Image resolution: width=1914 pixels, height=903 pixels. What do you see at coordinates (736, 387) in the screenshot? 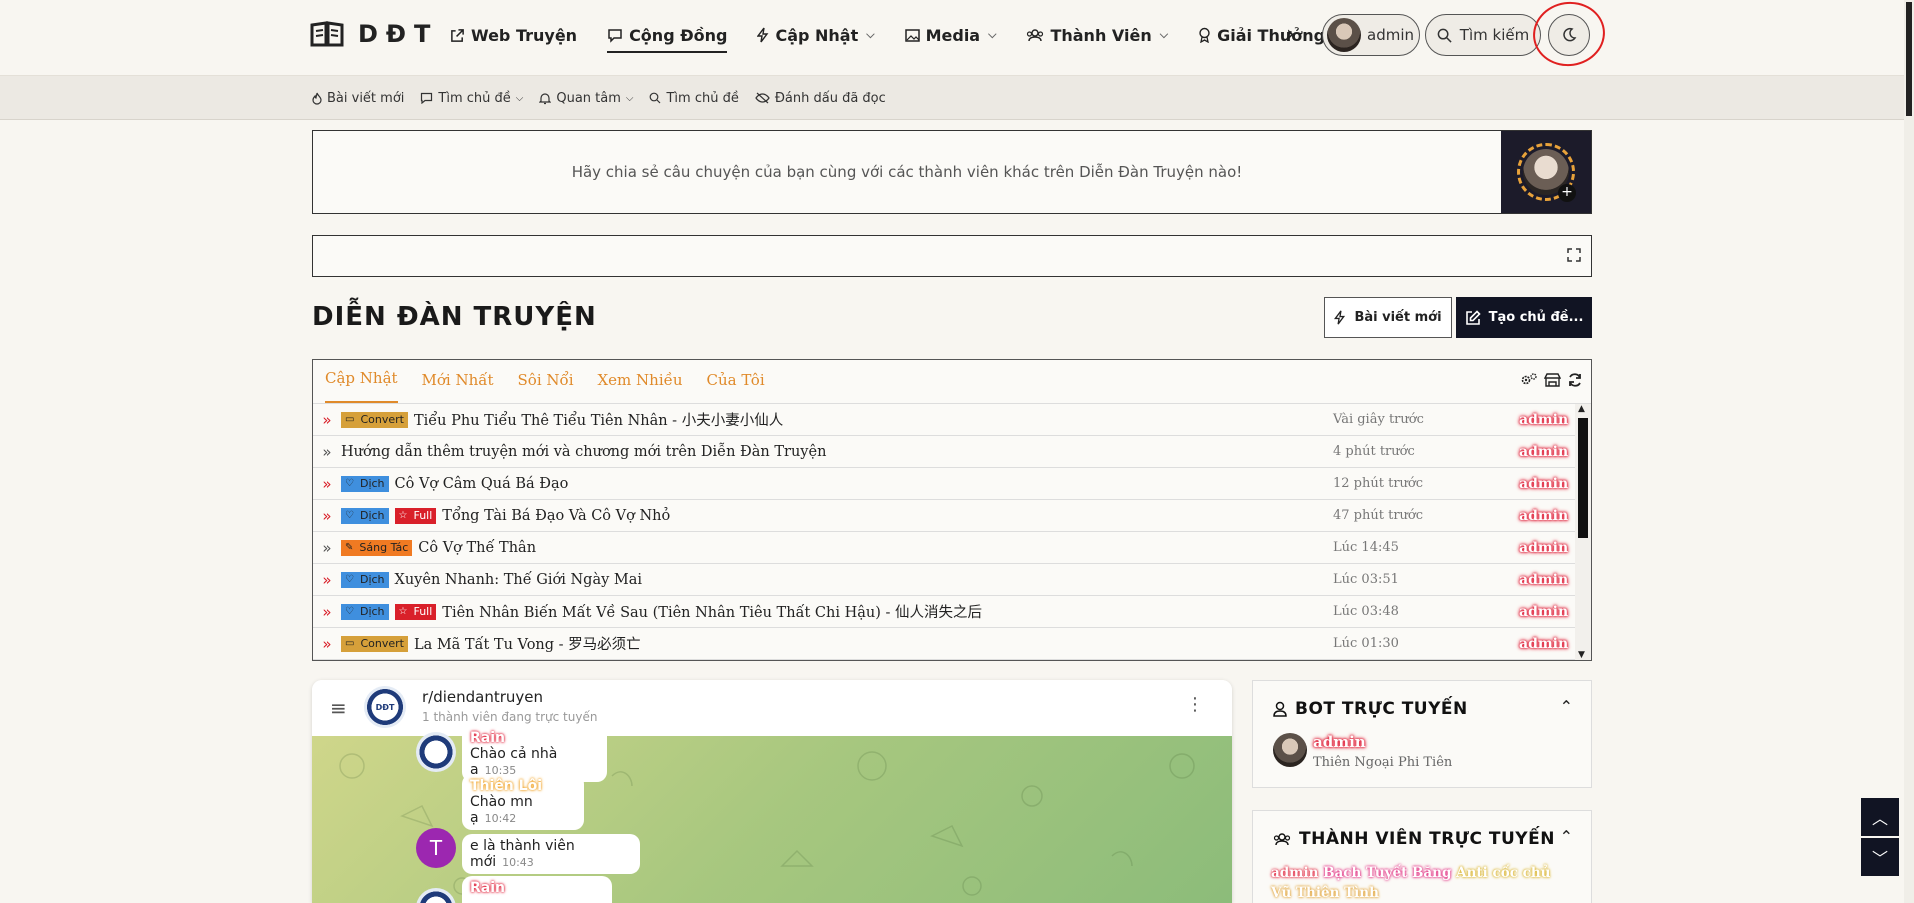
I see `tab-cua-toi: Của Tôi` at bounding box center [736, 387].